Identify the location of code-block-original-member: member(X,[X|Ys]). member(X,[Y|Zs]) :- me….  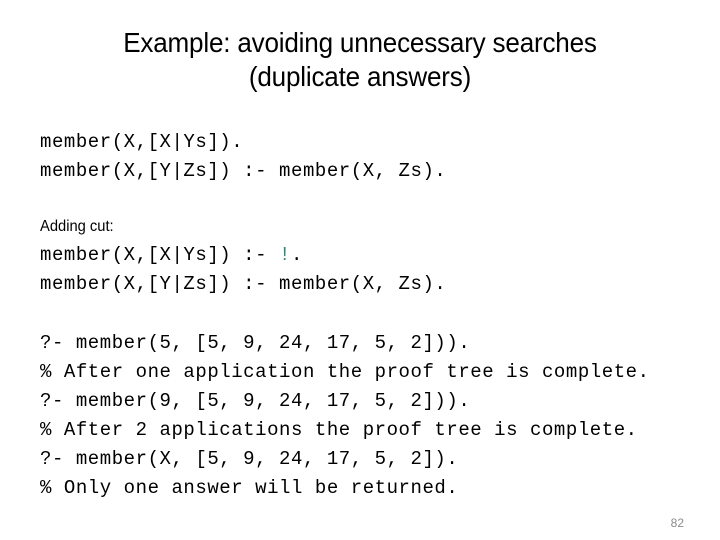
(243, 157).